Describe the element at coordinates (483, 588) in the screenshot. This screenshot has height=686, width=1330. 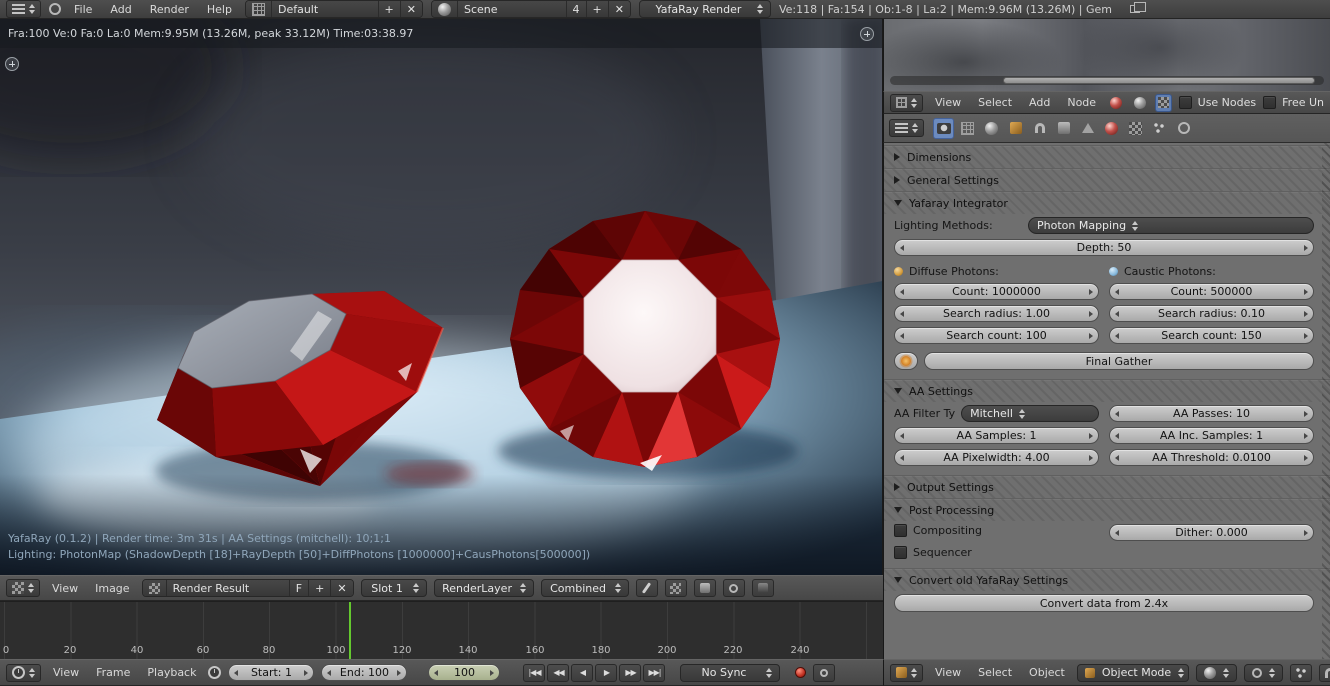
I see `render-layer-select: RenderLayer` at that location.